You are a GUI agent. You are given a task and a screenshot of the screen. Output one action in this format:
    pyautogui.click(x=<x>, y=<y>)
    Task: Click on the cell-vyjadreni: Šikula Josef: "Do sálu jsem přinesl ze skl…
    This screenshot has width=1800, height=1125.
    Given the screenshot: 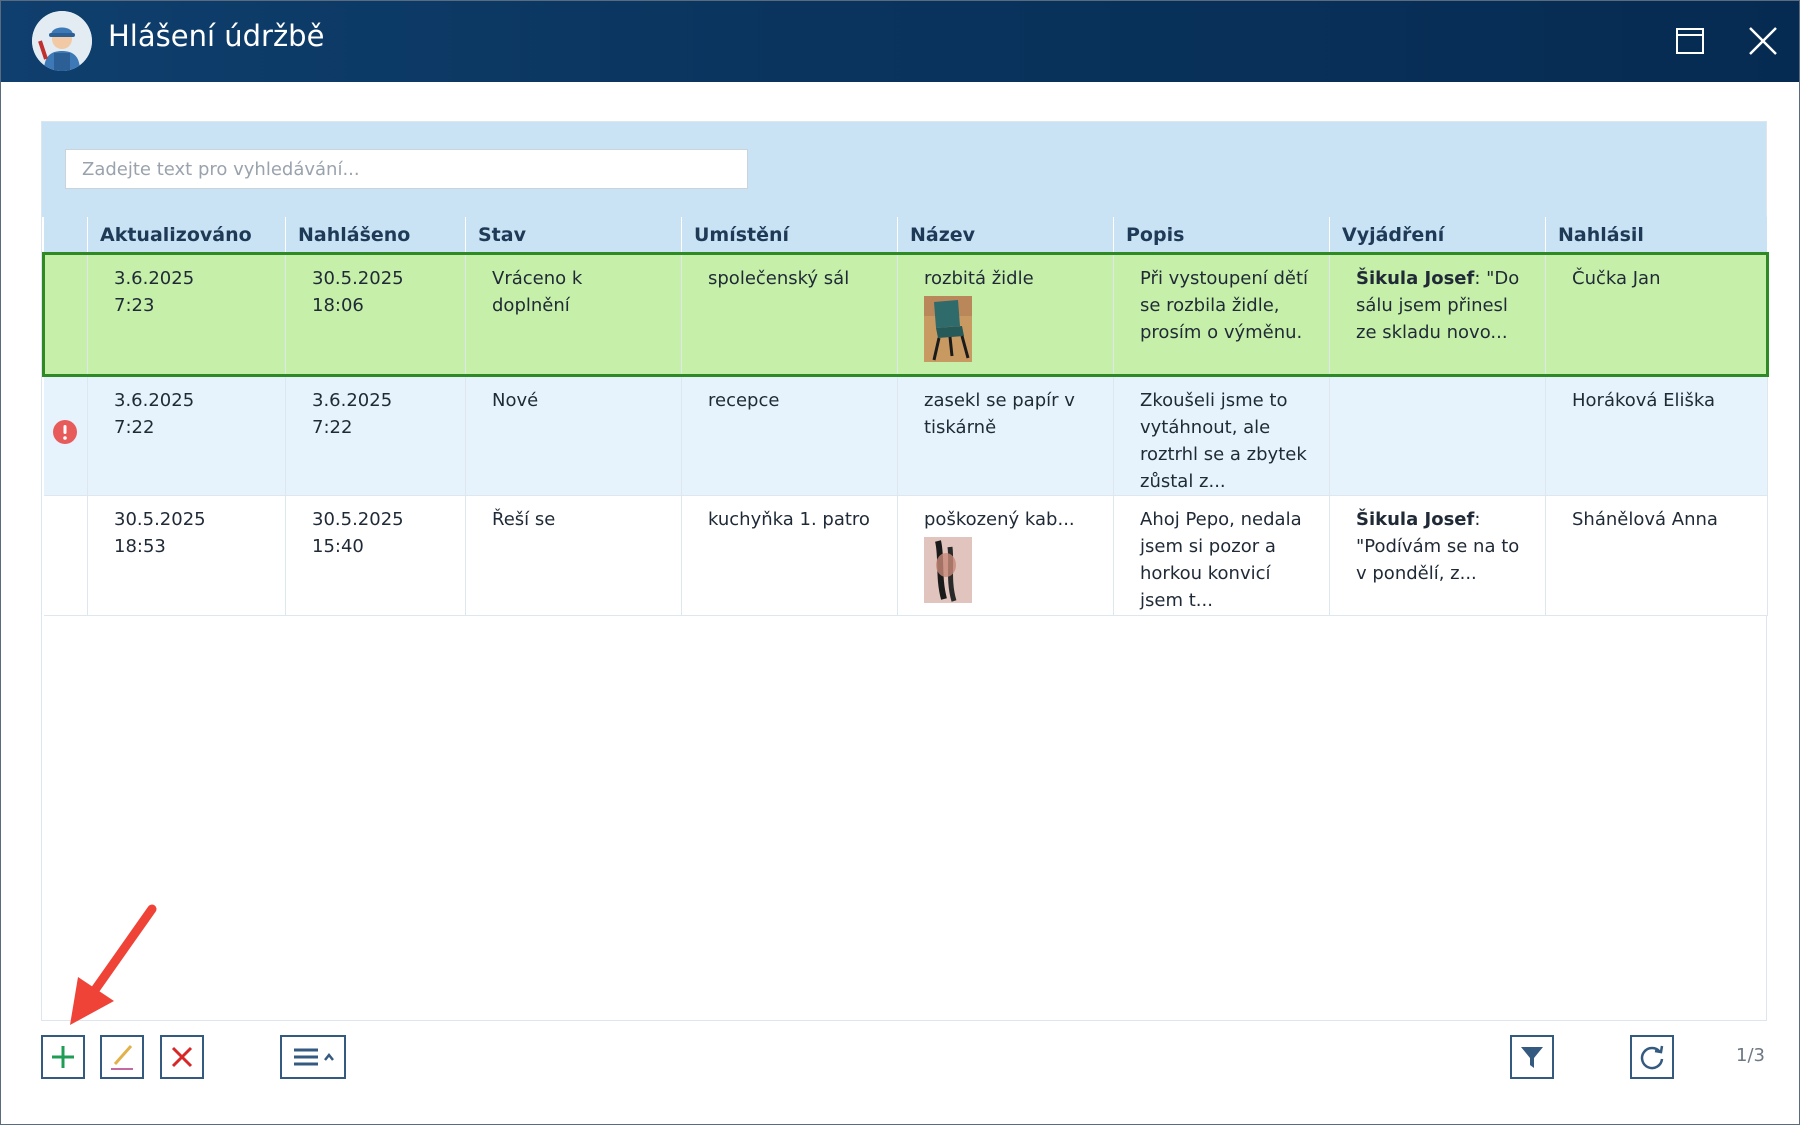 What is the action you would take?
    pyautogui.click(x=1437, y=314)
    